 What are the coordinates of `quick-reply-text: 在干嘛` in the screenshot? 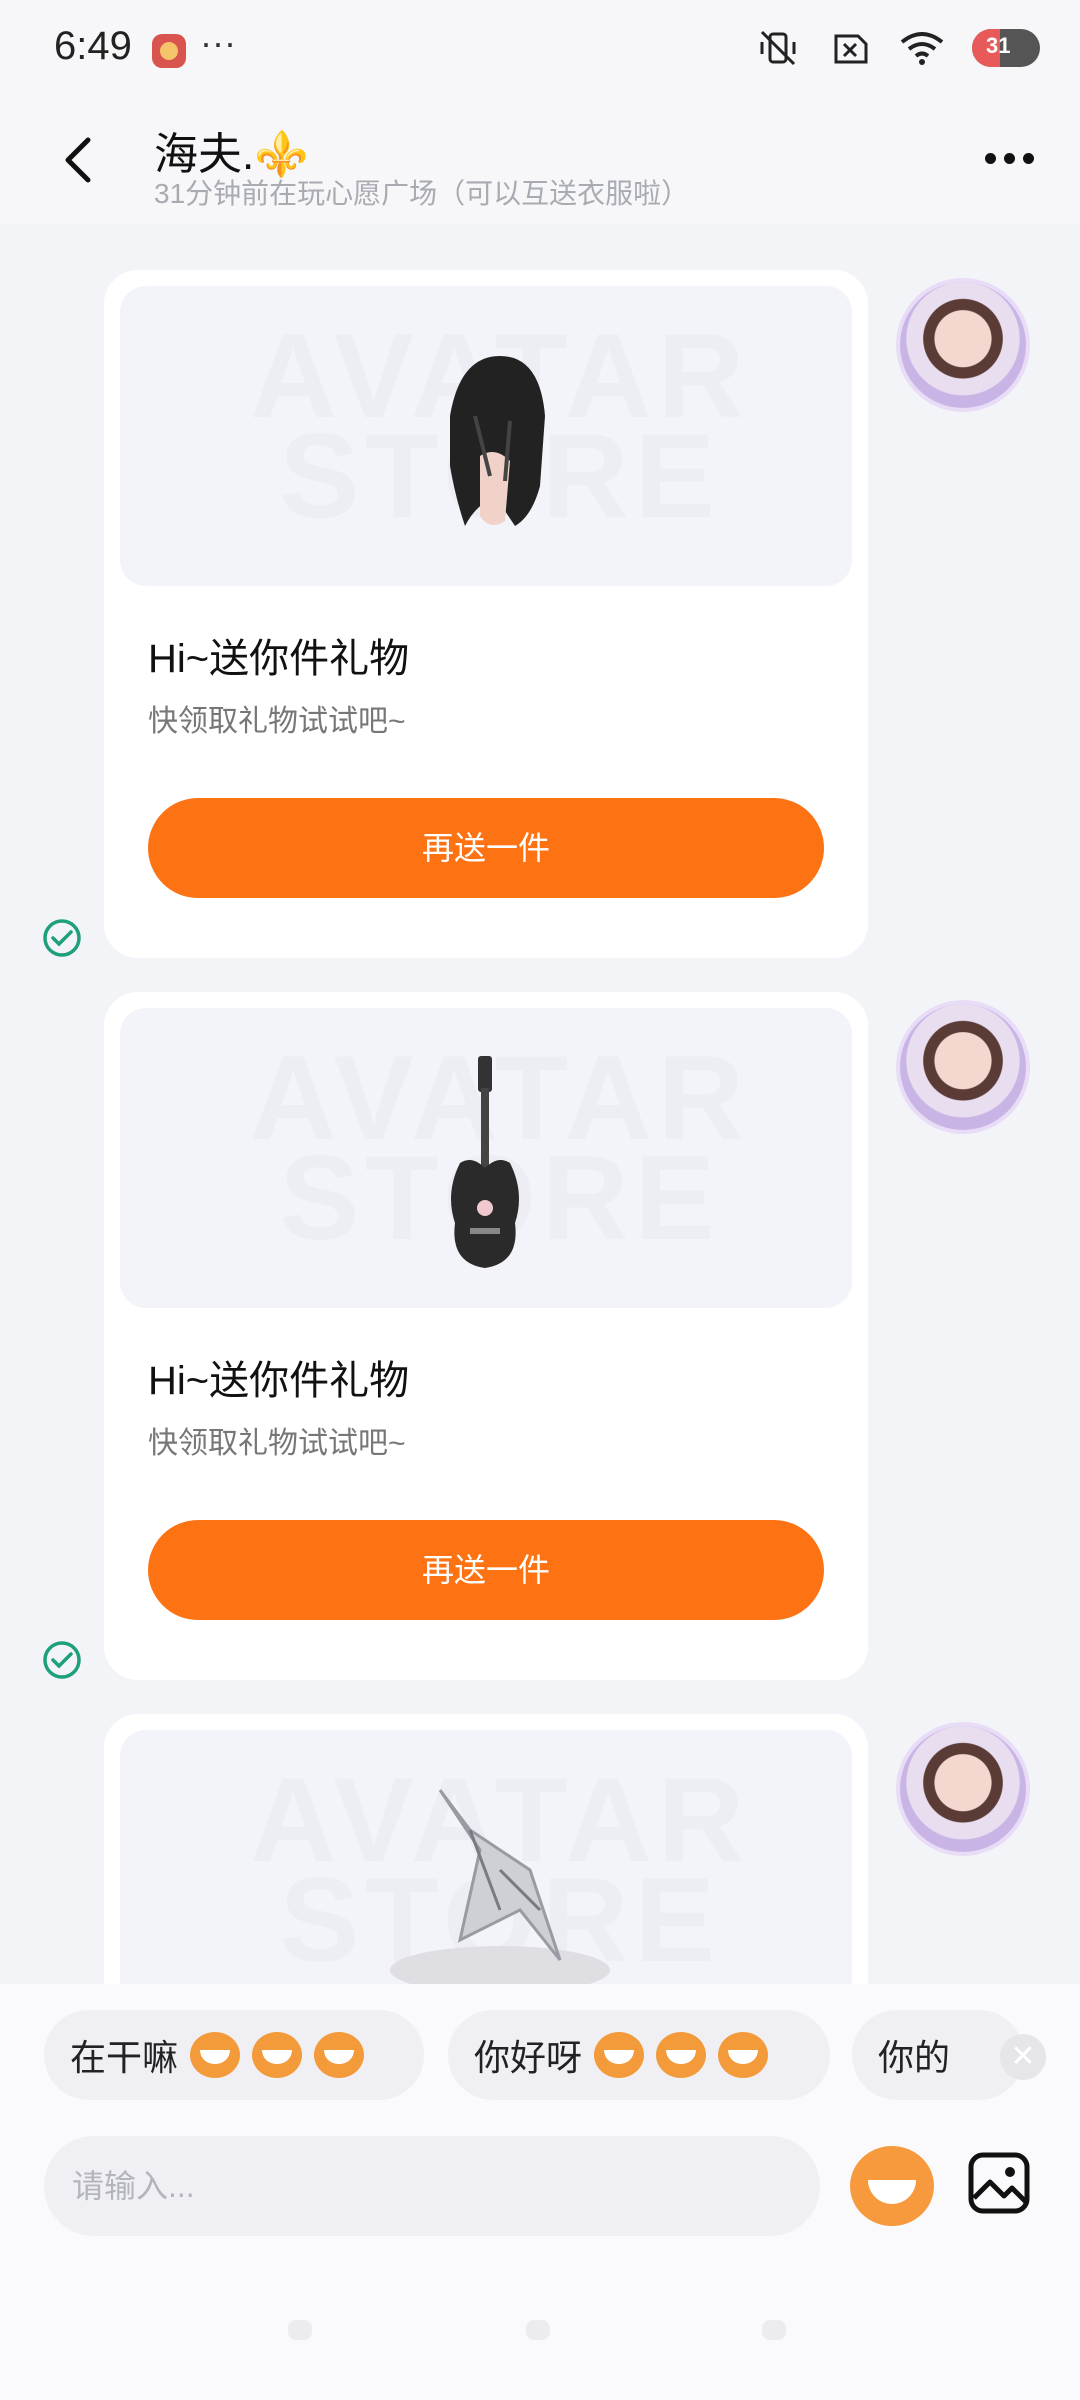 It's located at (124, 2057).